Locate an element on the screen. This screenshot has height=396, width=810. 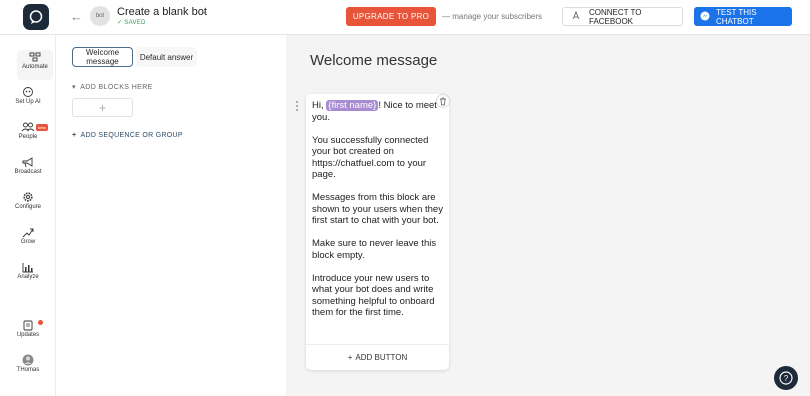
gear-icon is located at coordinates (28, 197).